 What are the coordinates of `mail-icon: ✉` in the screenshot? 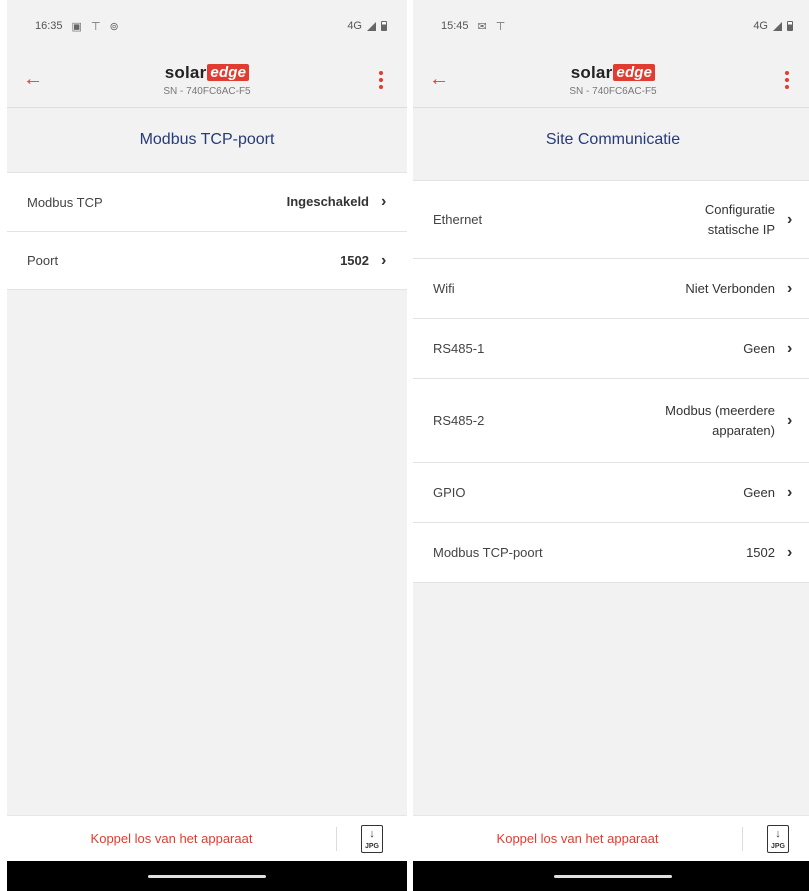 It's located at (482, 26).